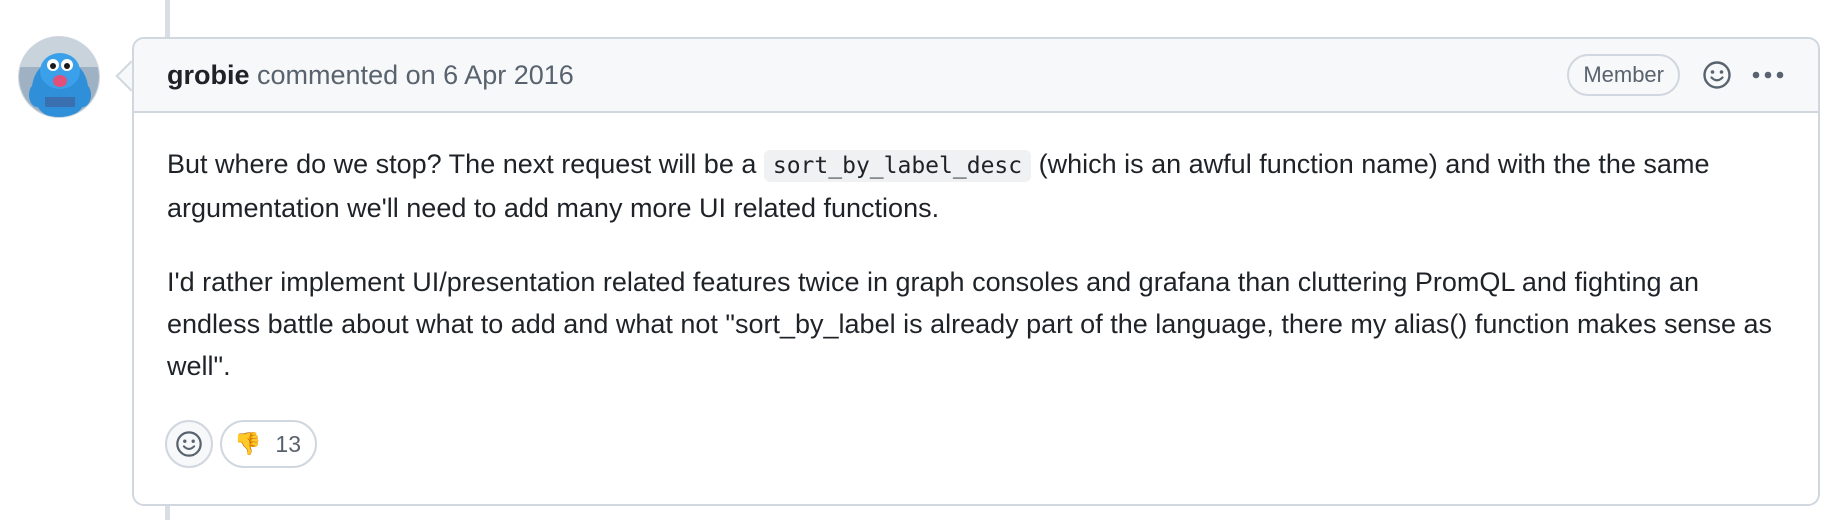 The width and height of the screenshot is (1836, 520). I want to click on add-reaction-header-button, so click(1717, 75).